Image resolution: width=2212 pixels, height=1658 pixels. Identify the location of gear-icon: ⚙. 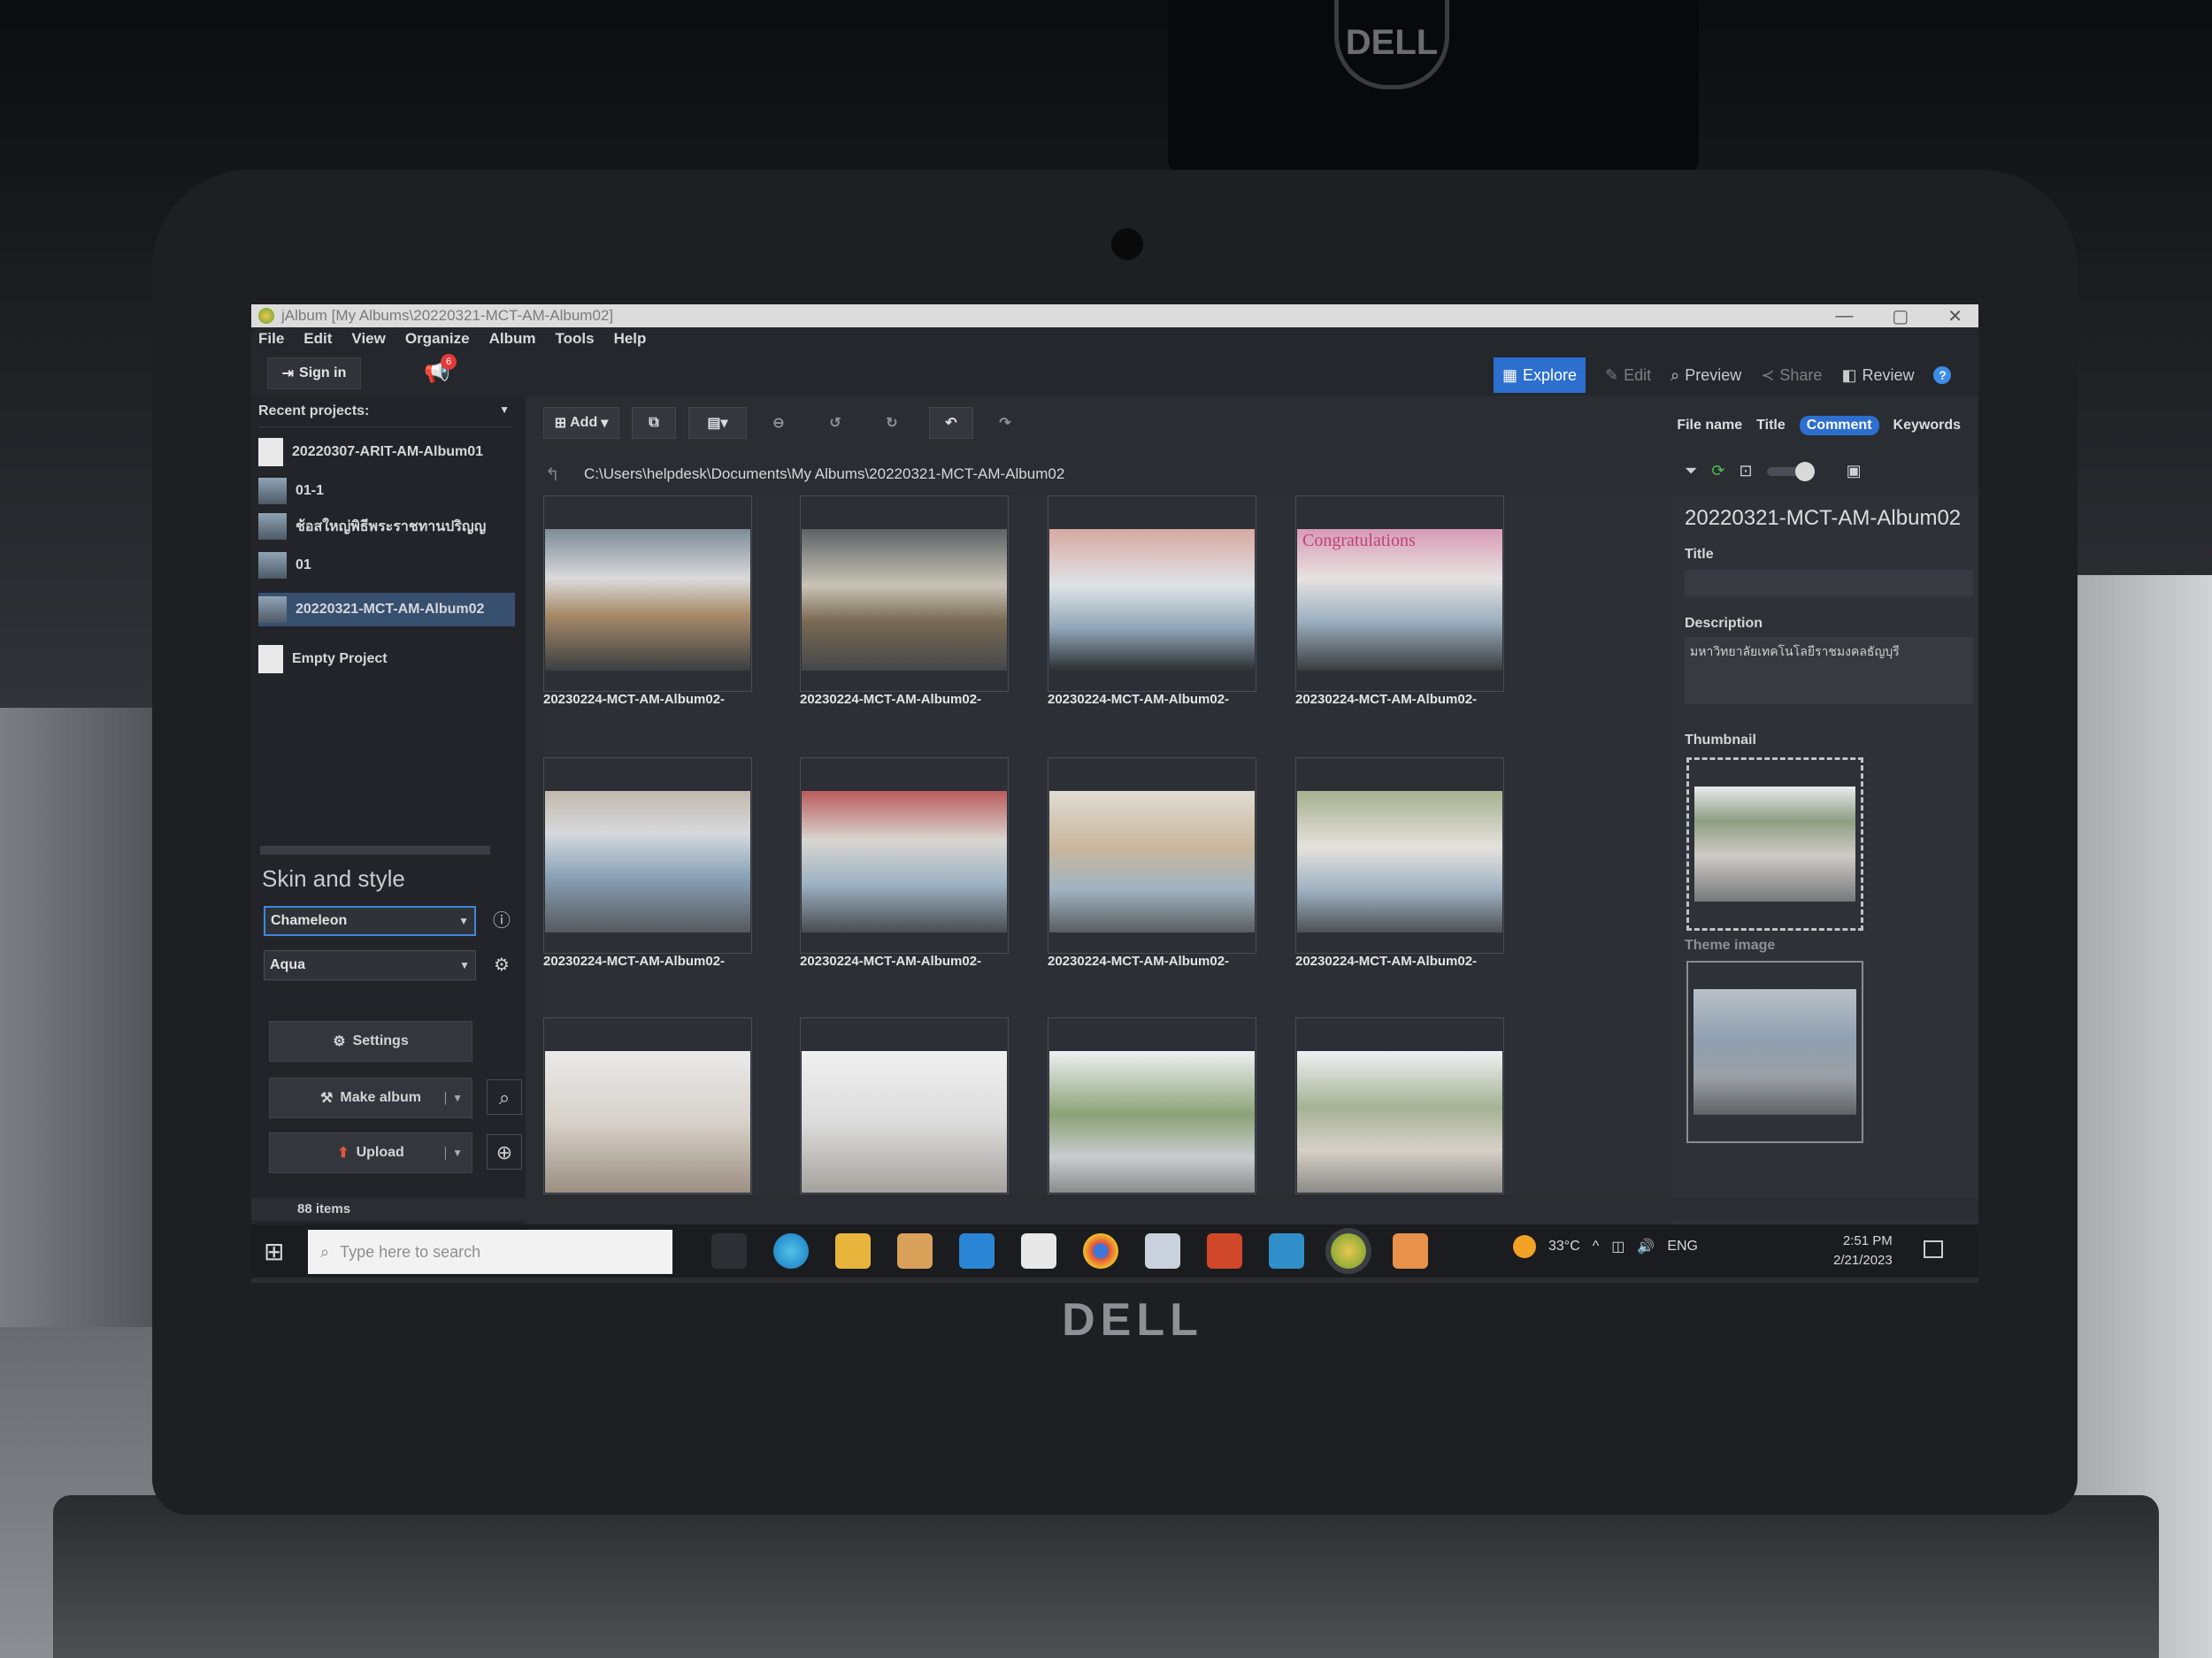
(502, 966).